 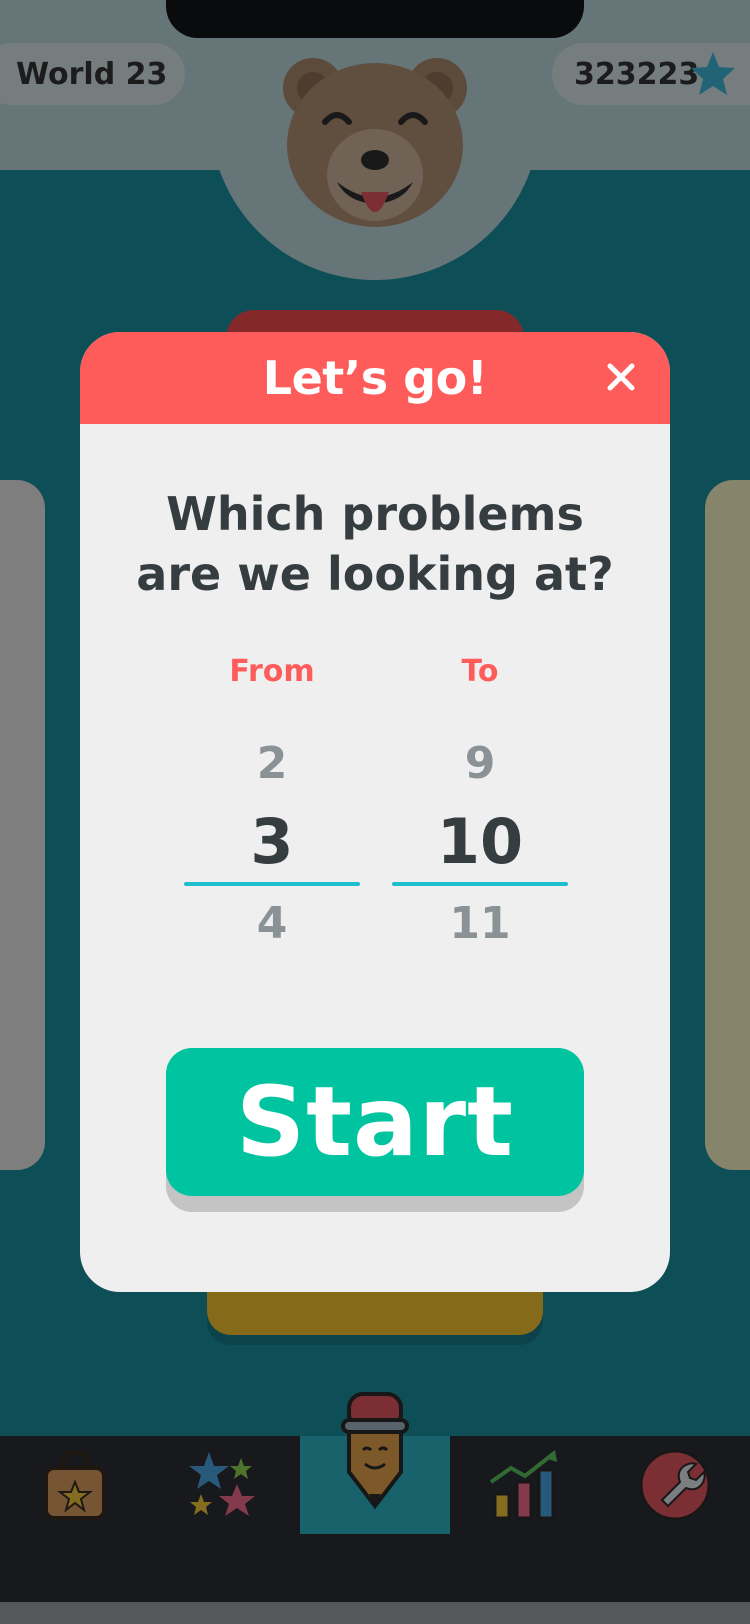 What do you see at coordinates (480, 924) in the screenshot?
I see `to-next-option: 11` at bounding box center [480, 924].